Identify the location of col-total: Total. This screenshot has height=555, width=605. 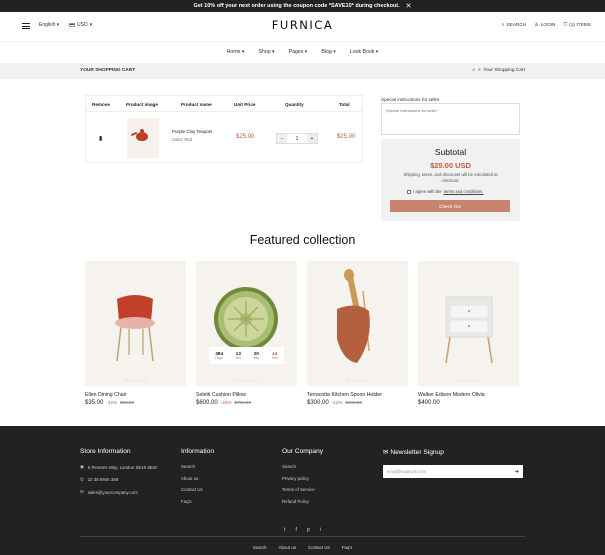
(344, 104).